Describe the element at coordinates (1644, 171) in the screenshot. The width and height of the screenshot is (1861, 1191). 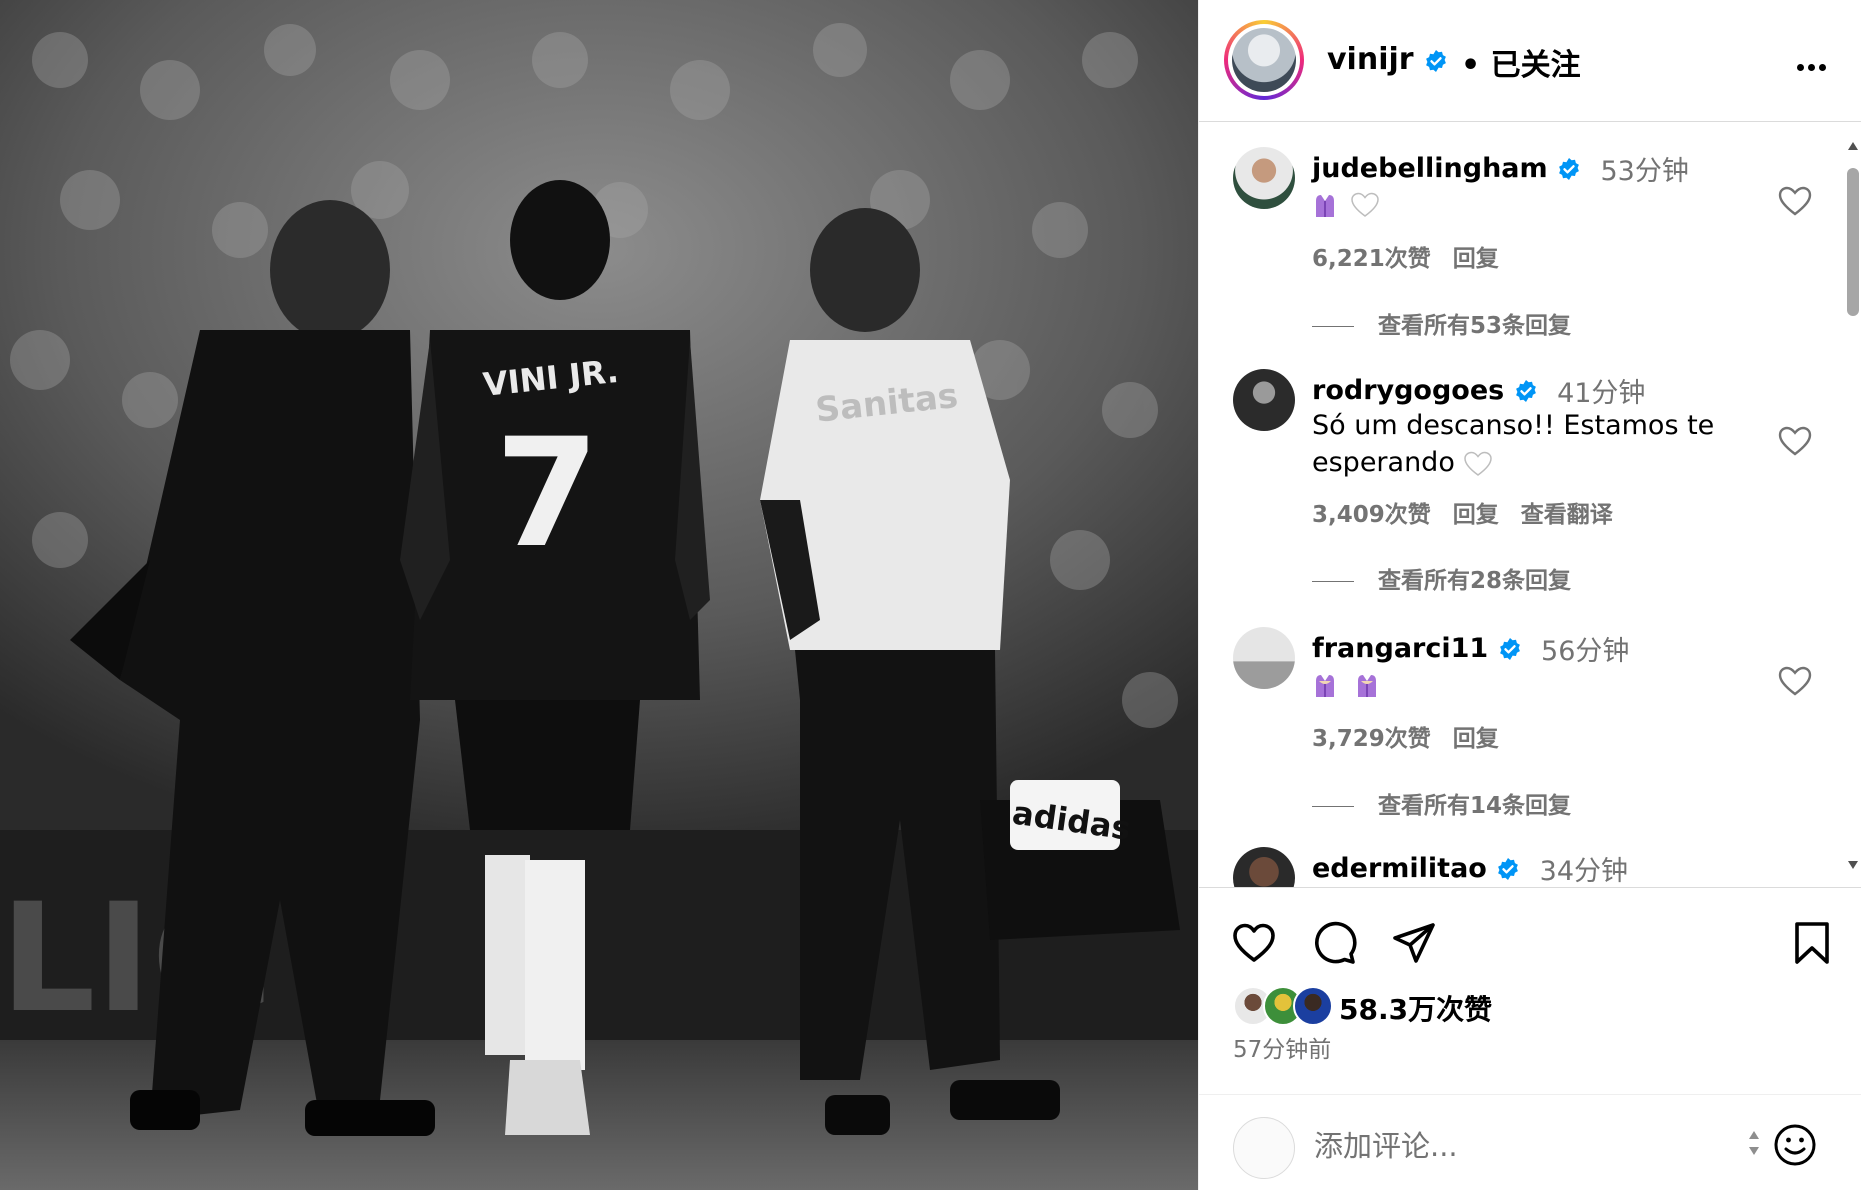
I see `comment-time: 53分钟` at that location.